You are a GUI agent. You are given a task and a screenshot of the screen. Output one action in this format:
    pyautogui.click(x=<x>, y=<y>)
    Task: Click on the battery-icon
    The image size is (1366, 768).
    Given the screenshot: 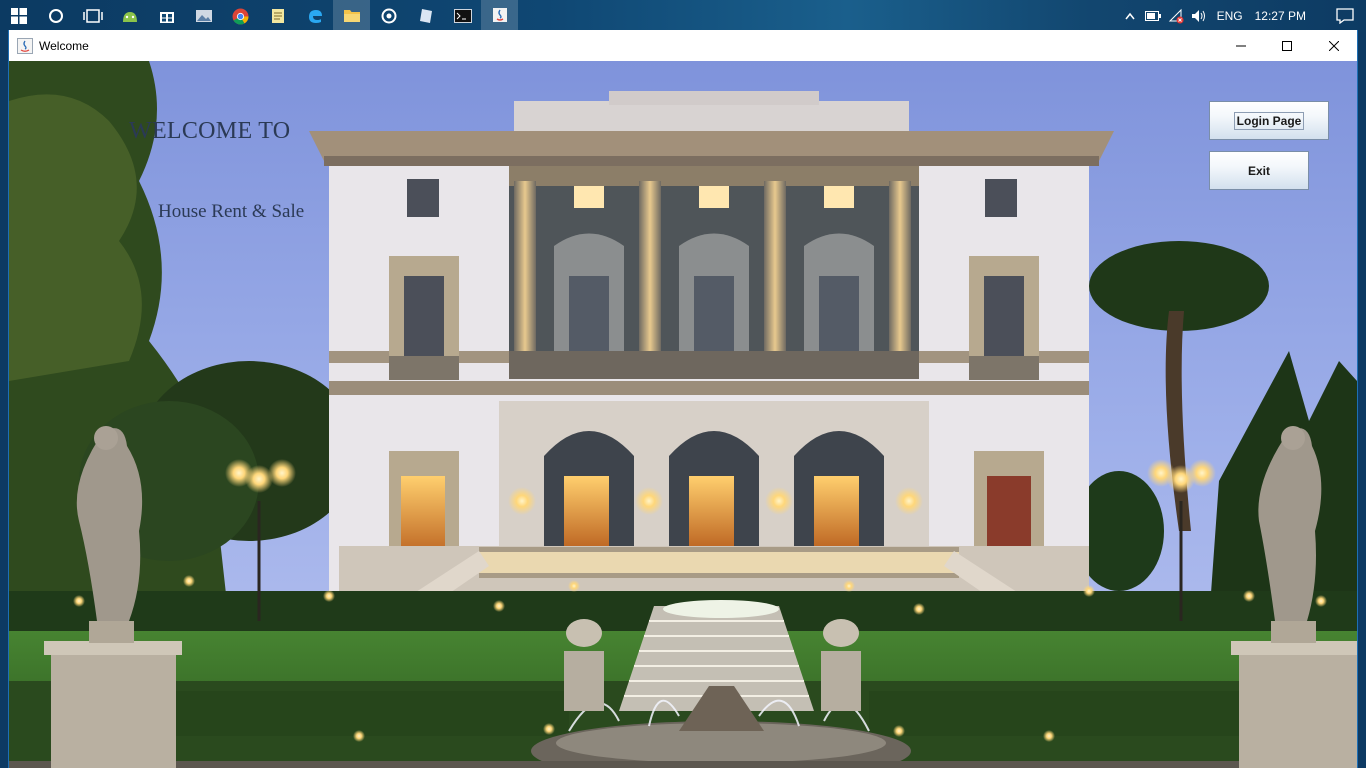 What is the action you would take?
    pyautogui.click(x=1152, y=16)
    